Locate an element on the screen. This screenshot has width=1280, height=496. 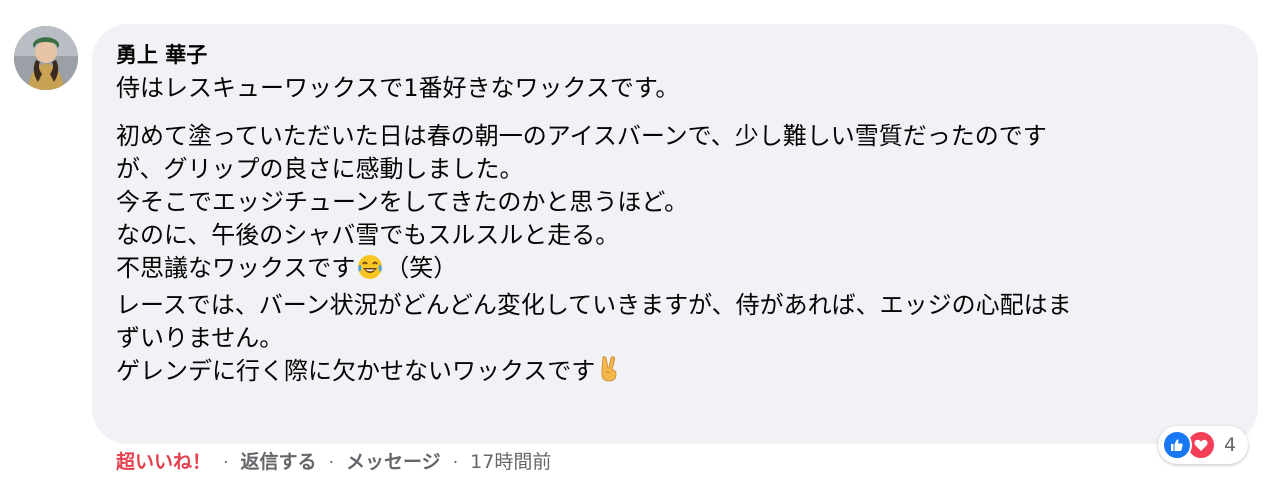
comment-line: 今そこでエッジチューンをしてきたのかと思うほど。 is located at coordinates (402, 202).